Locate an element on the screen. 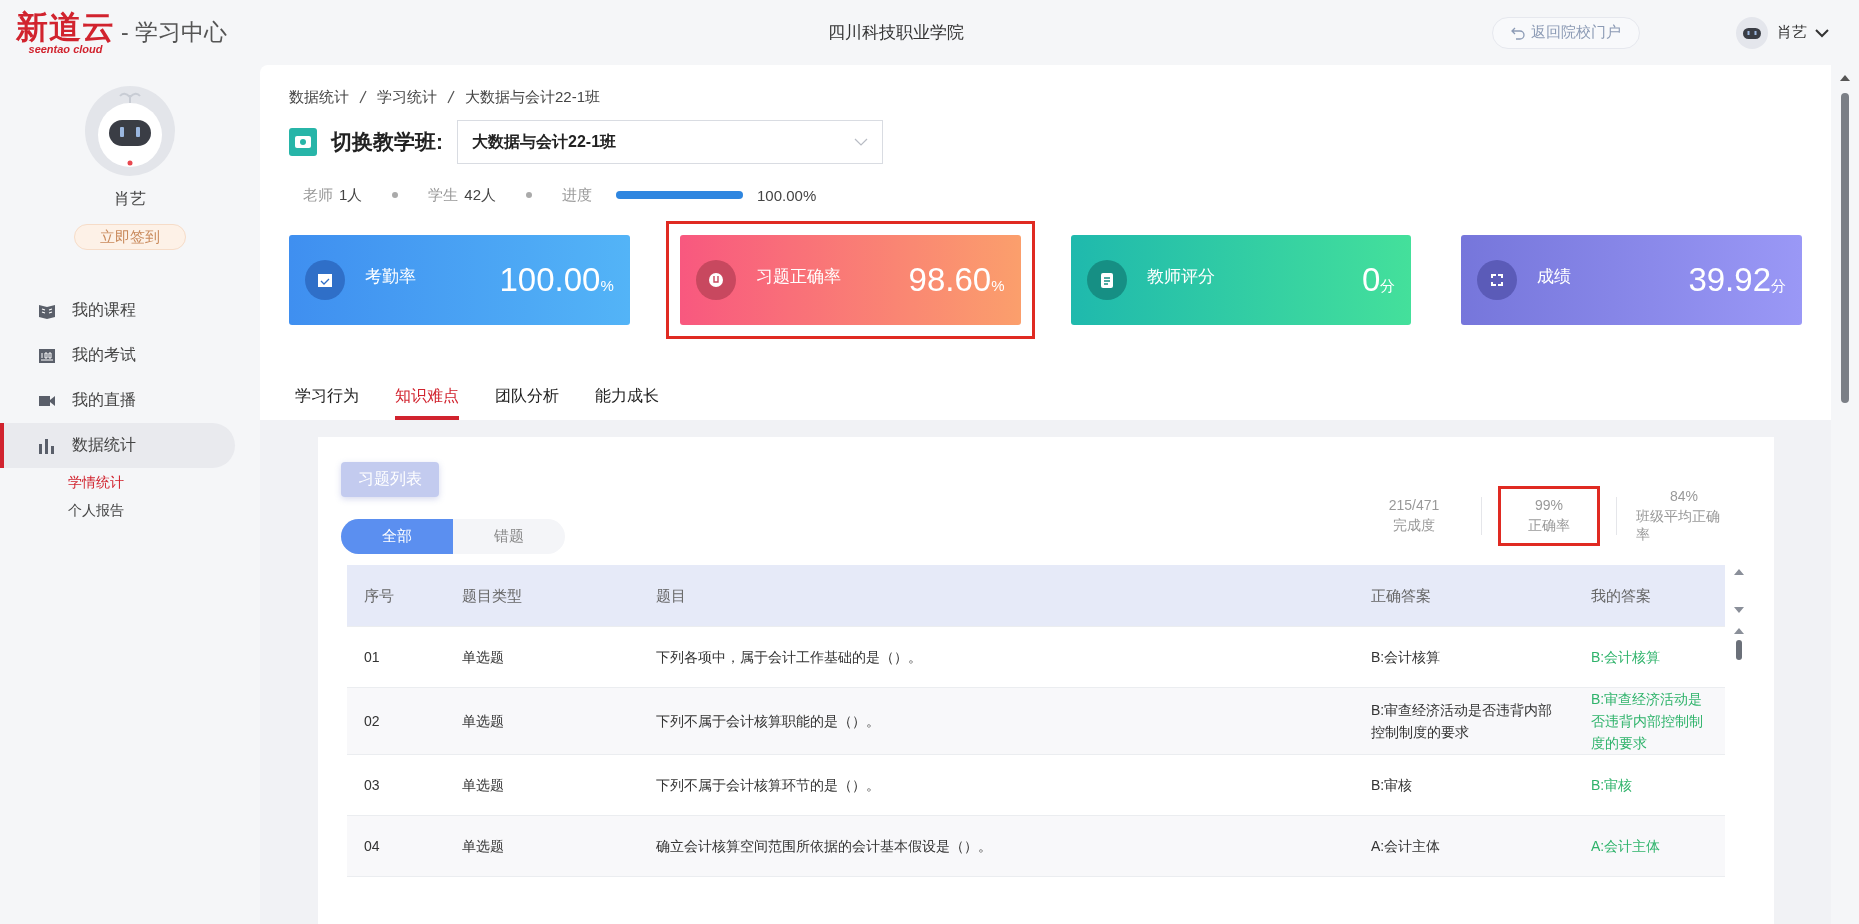  progress-label: 进度 is located at coordinates (577, 195).